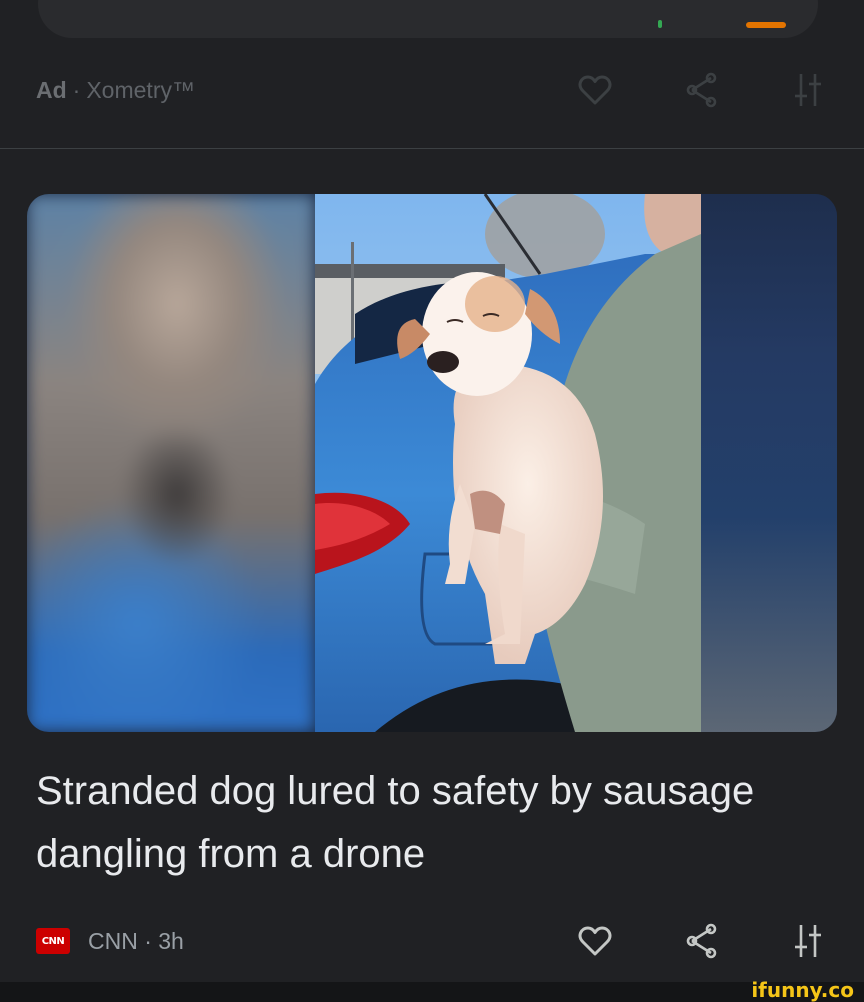 The width and height of the screenshot is (864, 1002). I want to click on share-button, so click(701, 941).